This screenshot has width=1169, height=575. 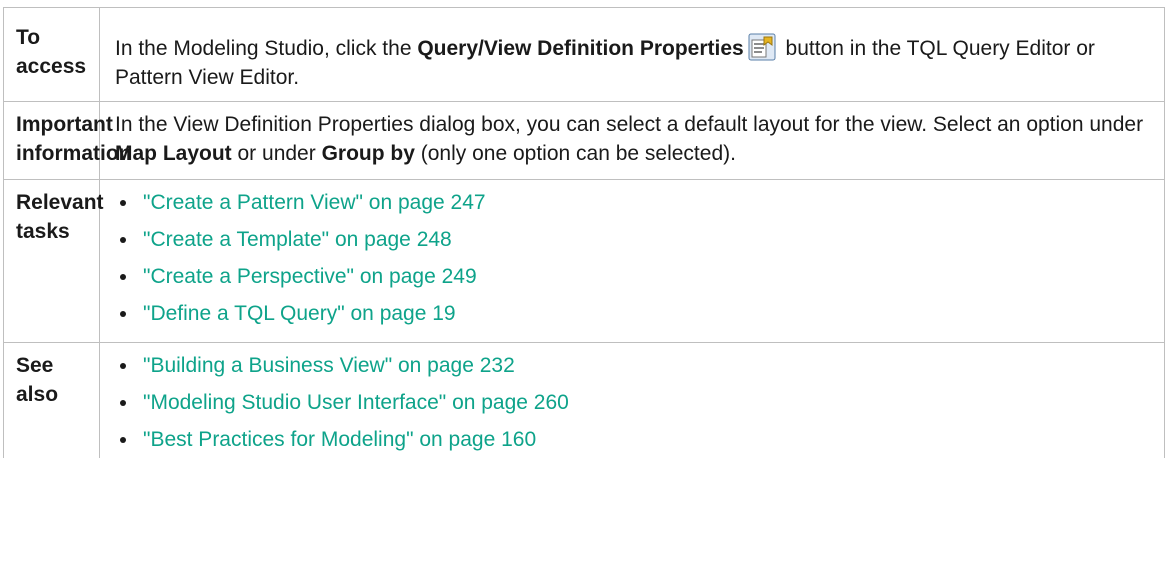 I want to click on row-label: To access, so click(x=51, y=54).